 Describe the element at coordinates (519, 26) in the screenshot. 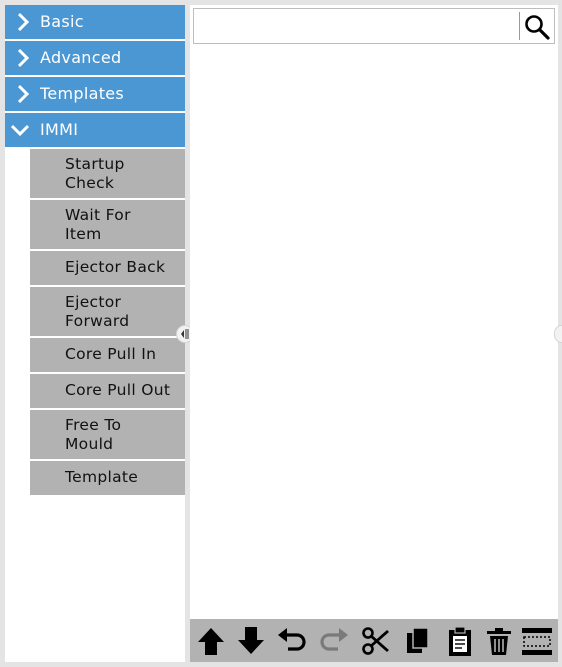

I see `search-divider` at that location.